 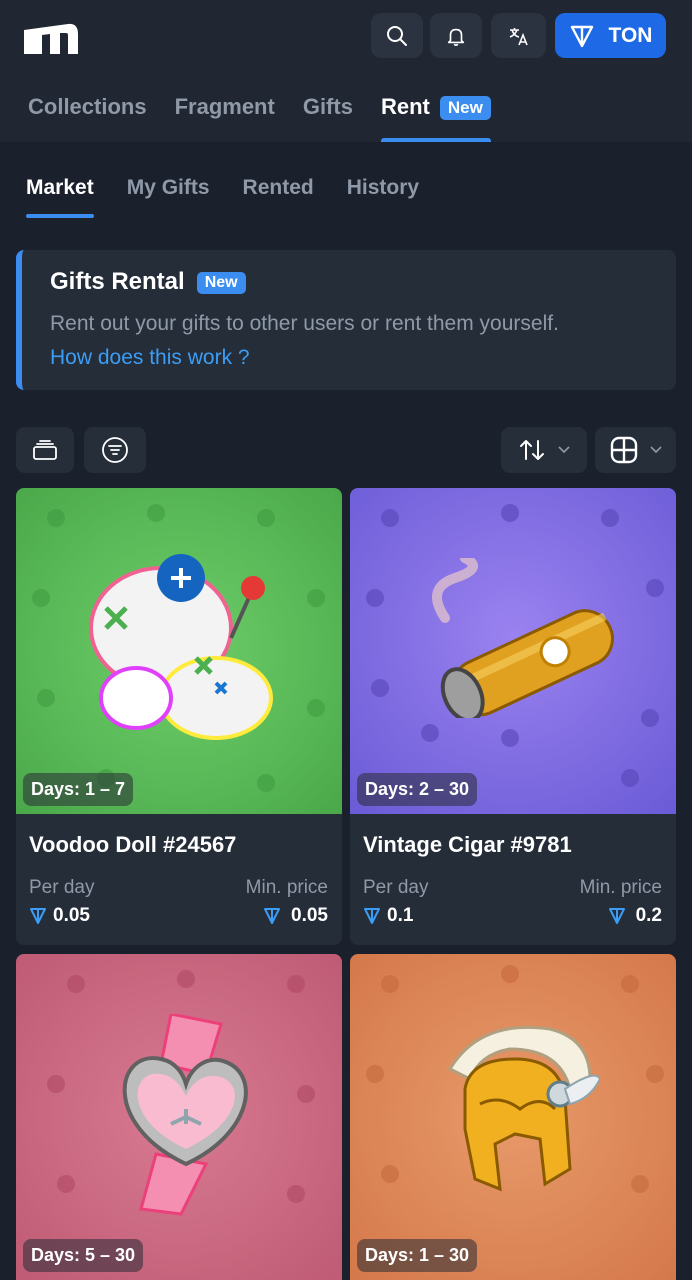 What do you see at coordinates (630, 35) in the screenshot?
I see `ton-label: TON` at bounding box center [630, 35].